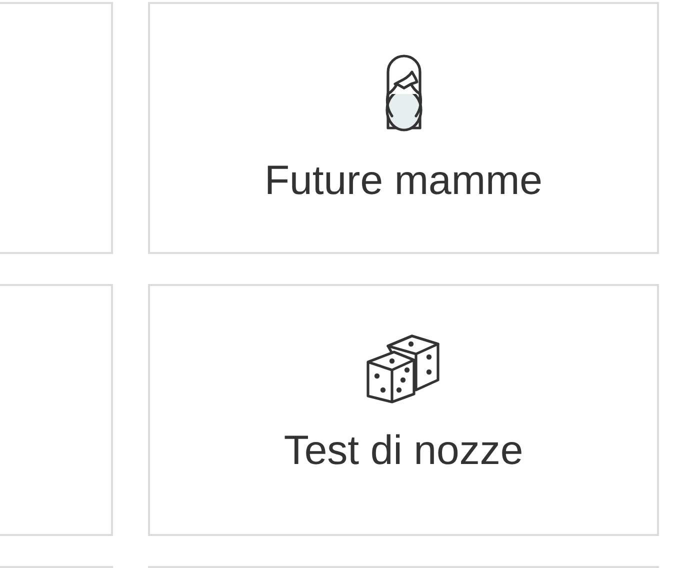 The width and height of the screenshot is (700, 568). Describe the element at coordinates (404, 368) in the screenshot. I see `dice-icon` at that location.